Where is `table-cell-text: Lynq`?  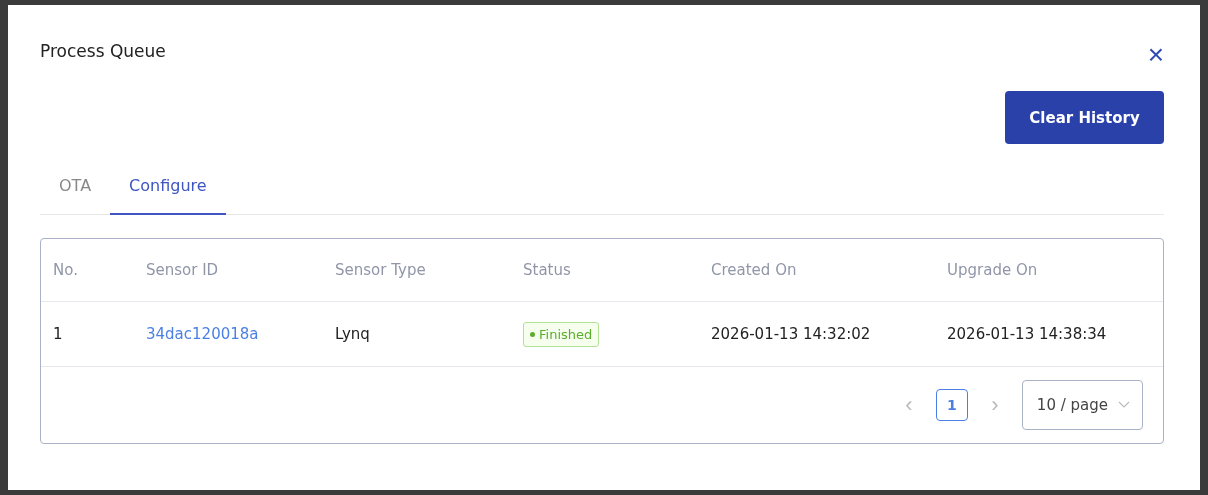 table-cell-text: Lynq is located at coordinates (352, 334).